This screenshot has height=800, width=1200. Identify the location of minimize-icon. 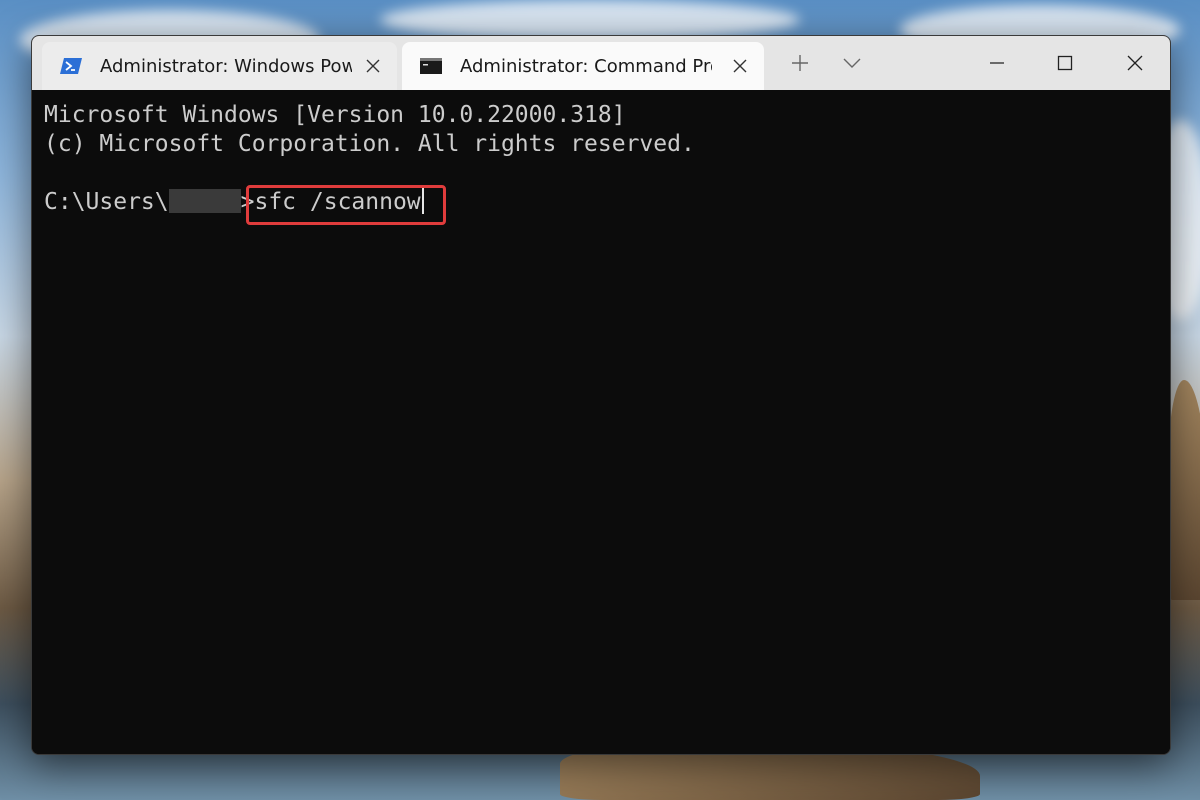
(997, 63).